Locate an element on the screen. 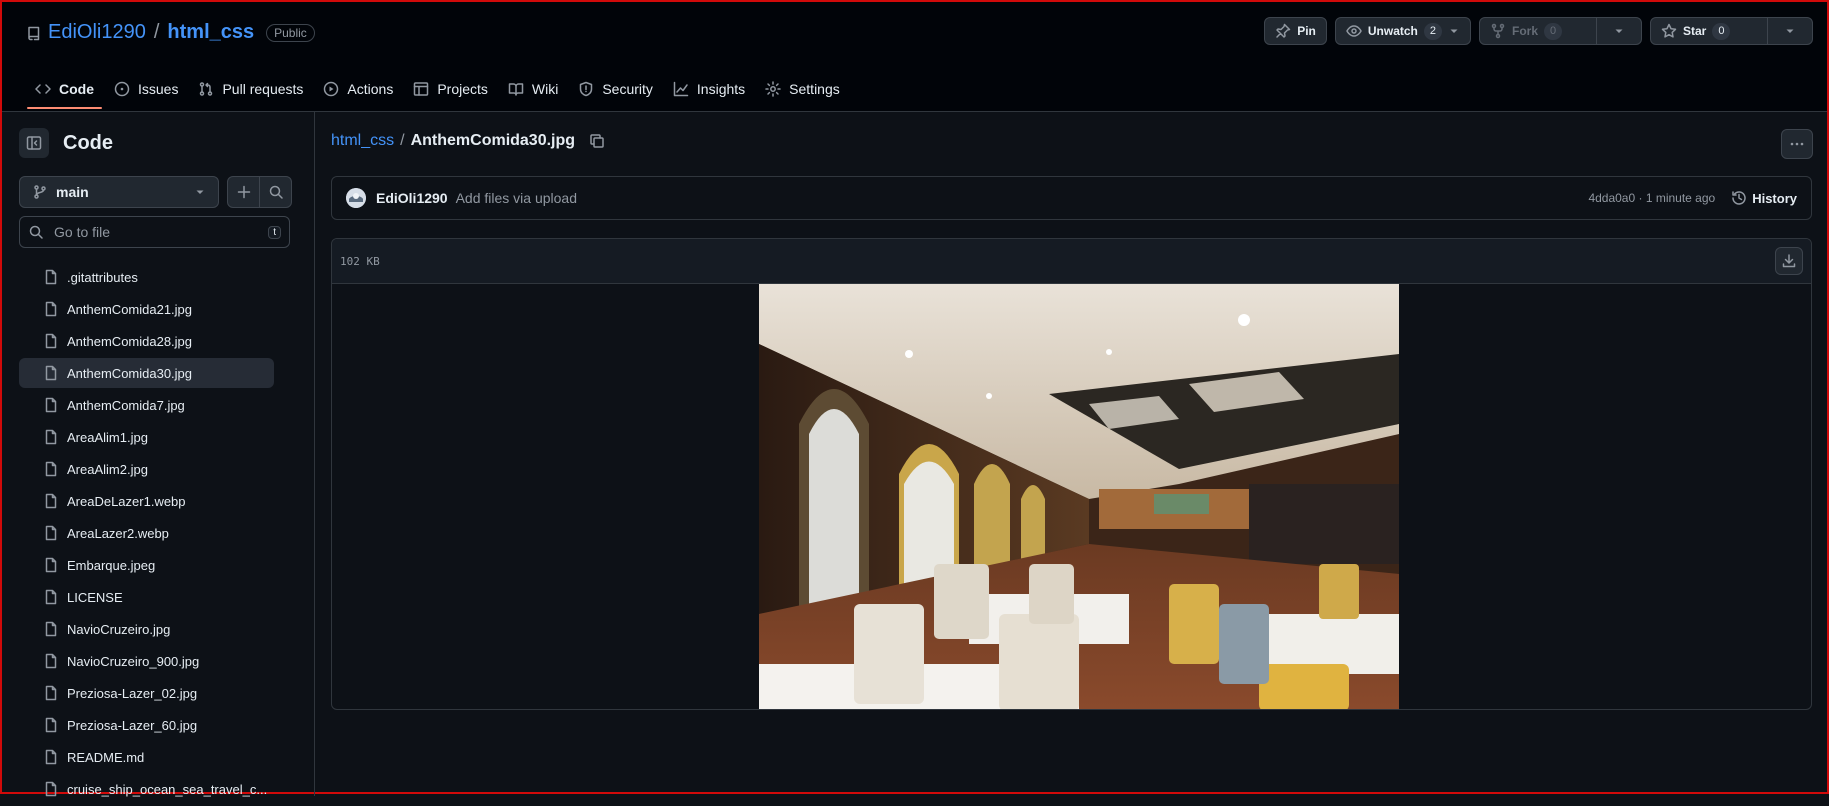 The image size is (1829, 806). tab-security: Security is located at coordinates (615, 89).